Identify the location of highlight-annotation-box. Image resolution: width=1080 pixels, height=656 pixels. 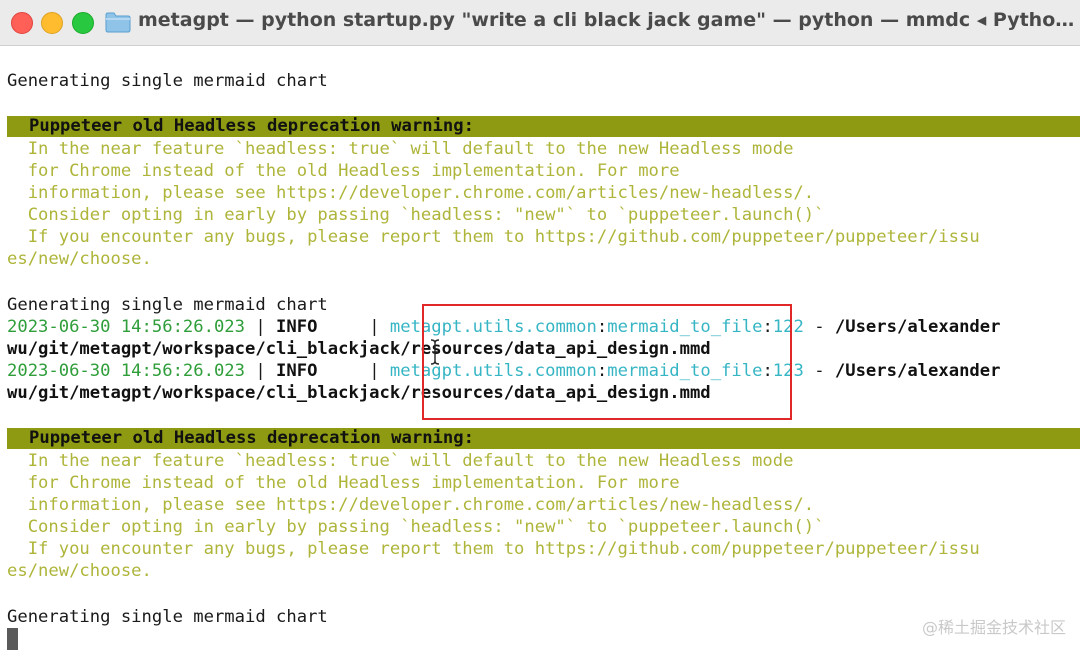
(607, 362).